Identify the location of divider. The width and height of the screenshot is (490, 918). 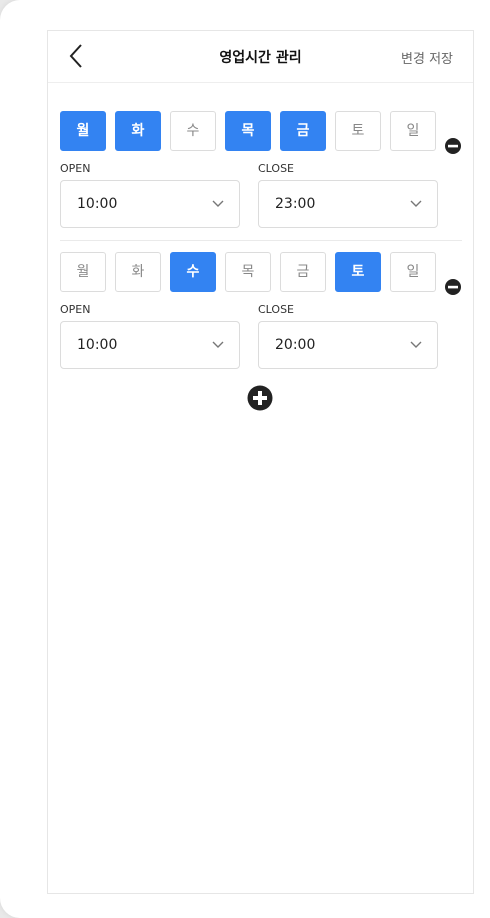
(261, 240).